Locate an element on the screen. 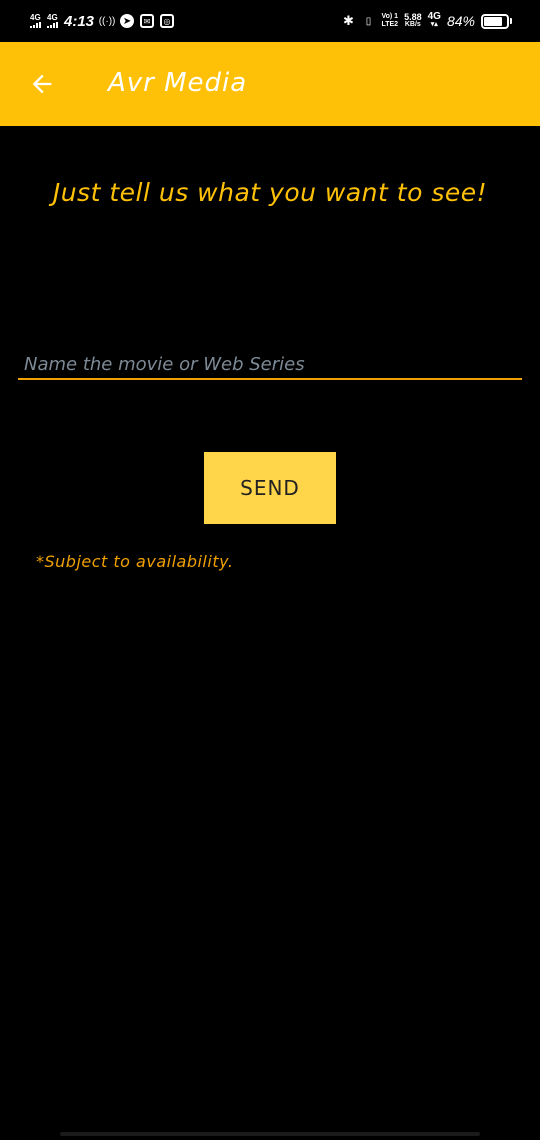  bluetooth-icon: ✱ is located at coordinates (348, 20).